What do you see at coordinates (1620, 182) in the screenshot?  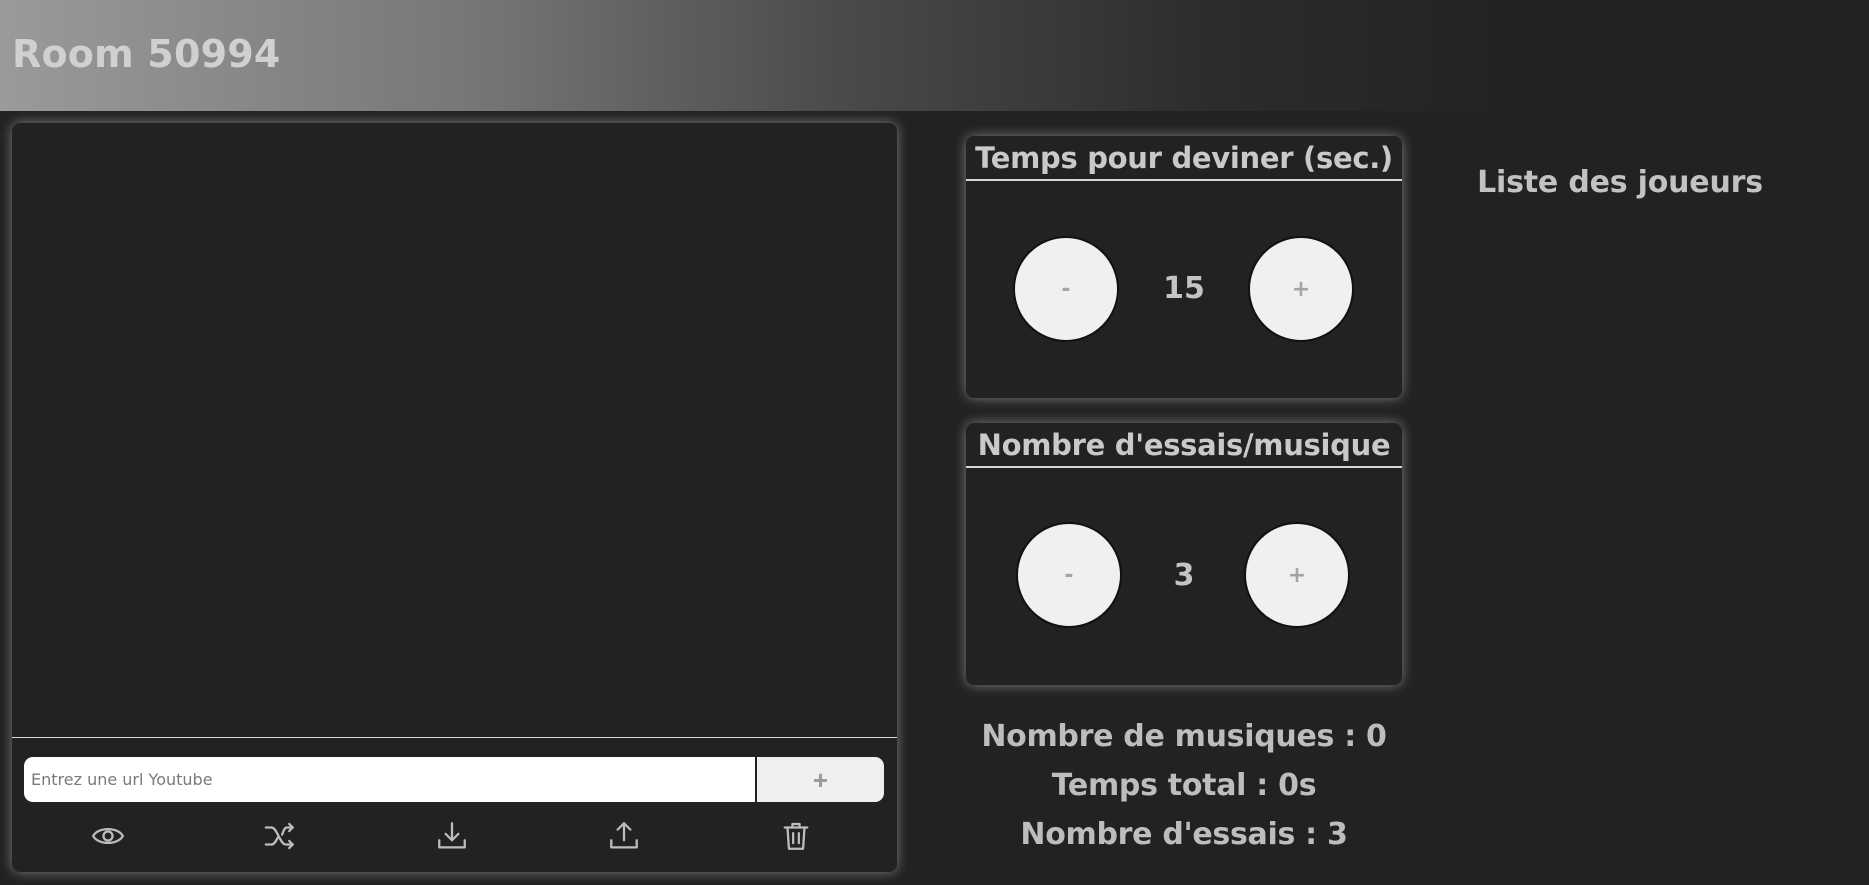 I see `players-list-title: Liste des joueurs` at bounding box center [1620, 182].